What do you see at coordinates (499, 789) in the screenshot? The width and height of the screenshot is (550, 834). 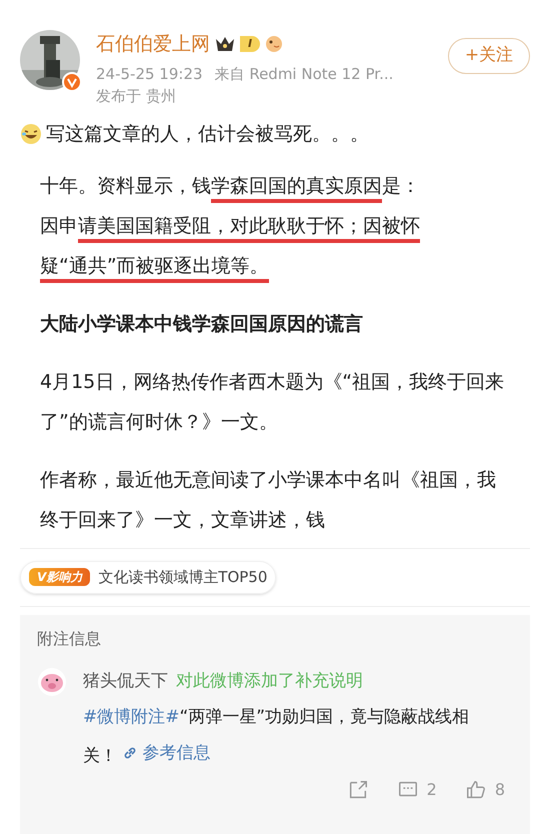 I see `action-count: 8` at bounding box center [499, 789].